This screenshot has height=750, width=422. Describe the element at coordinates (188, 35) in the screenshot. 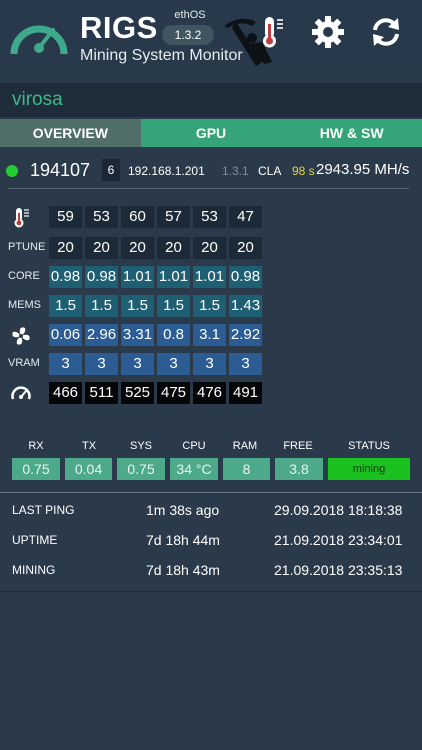

I see `os-version-badge: 1.3.2` at that location.